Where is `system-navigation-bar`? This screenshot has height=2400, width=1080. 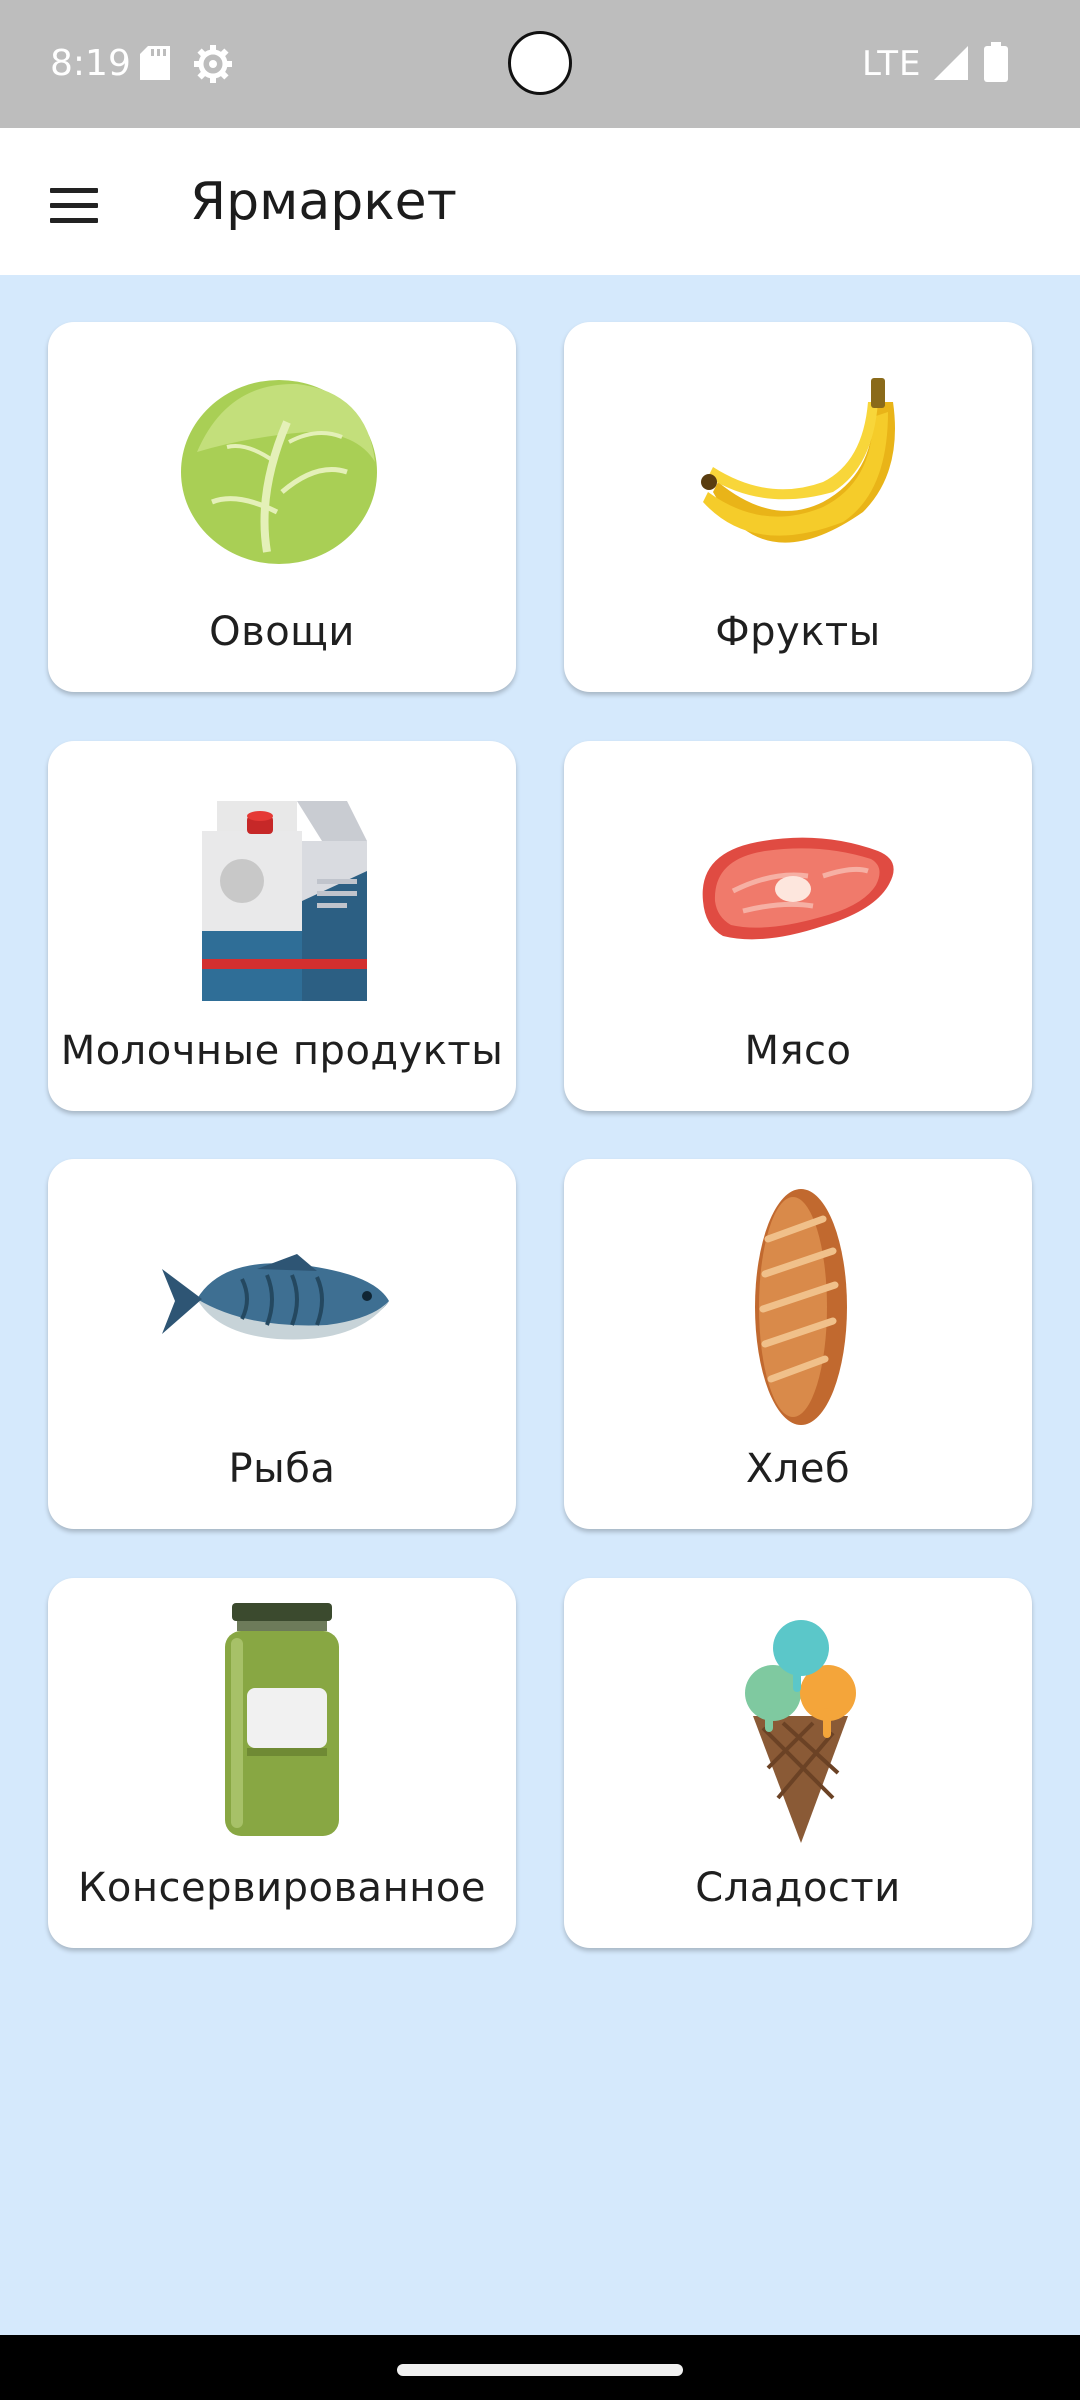 system-navigation-bar is located at coordinates (540, 2367).